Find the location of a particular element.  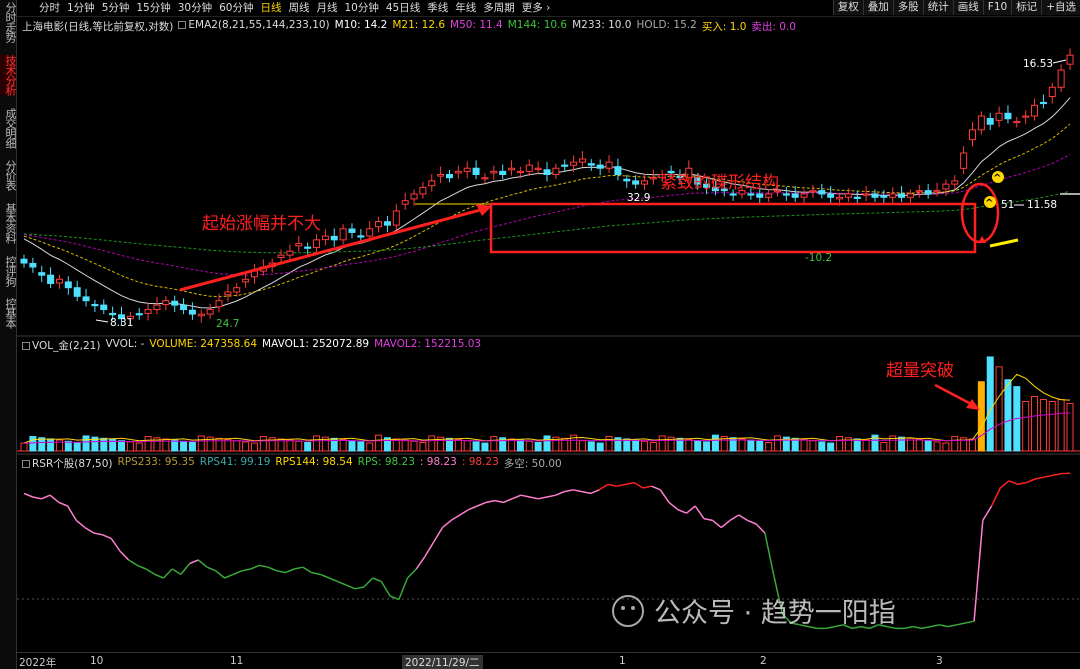

ema144-line is located at coordinates (547, 222).